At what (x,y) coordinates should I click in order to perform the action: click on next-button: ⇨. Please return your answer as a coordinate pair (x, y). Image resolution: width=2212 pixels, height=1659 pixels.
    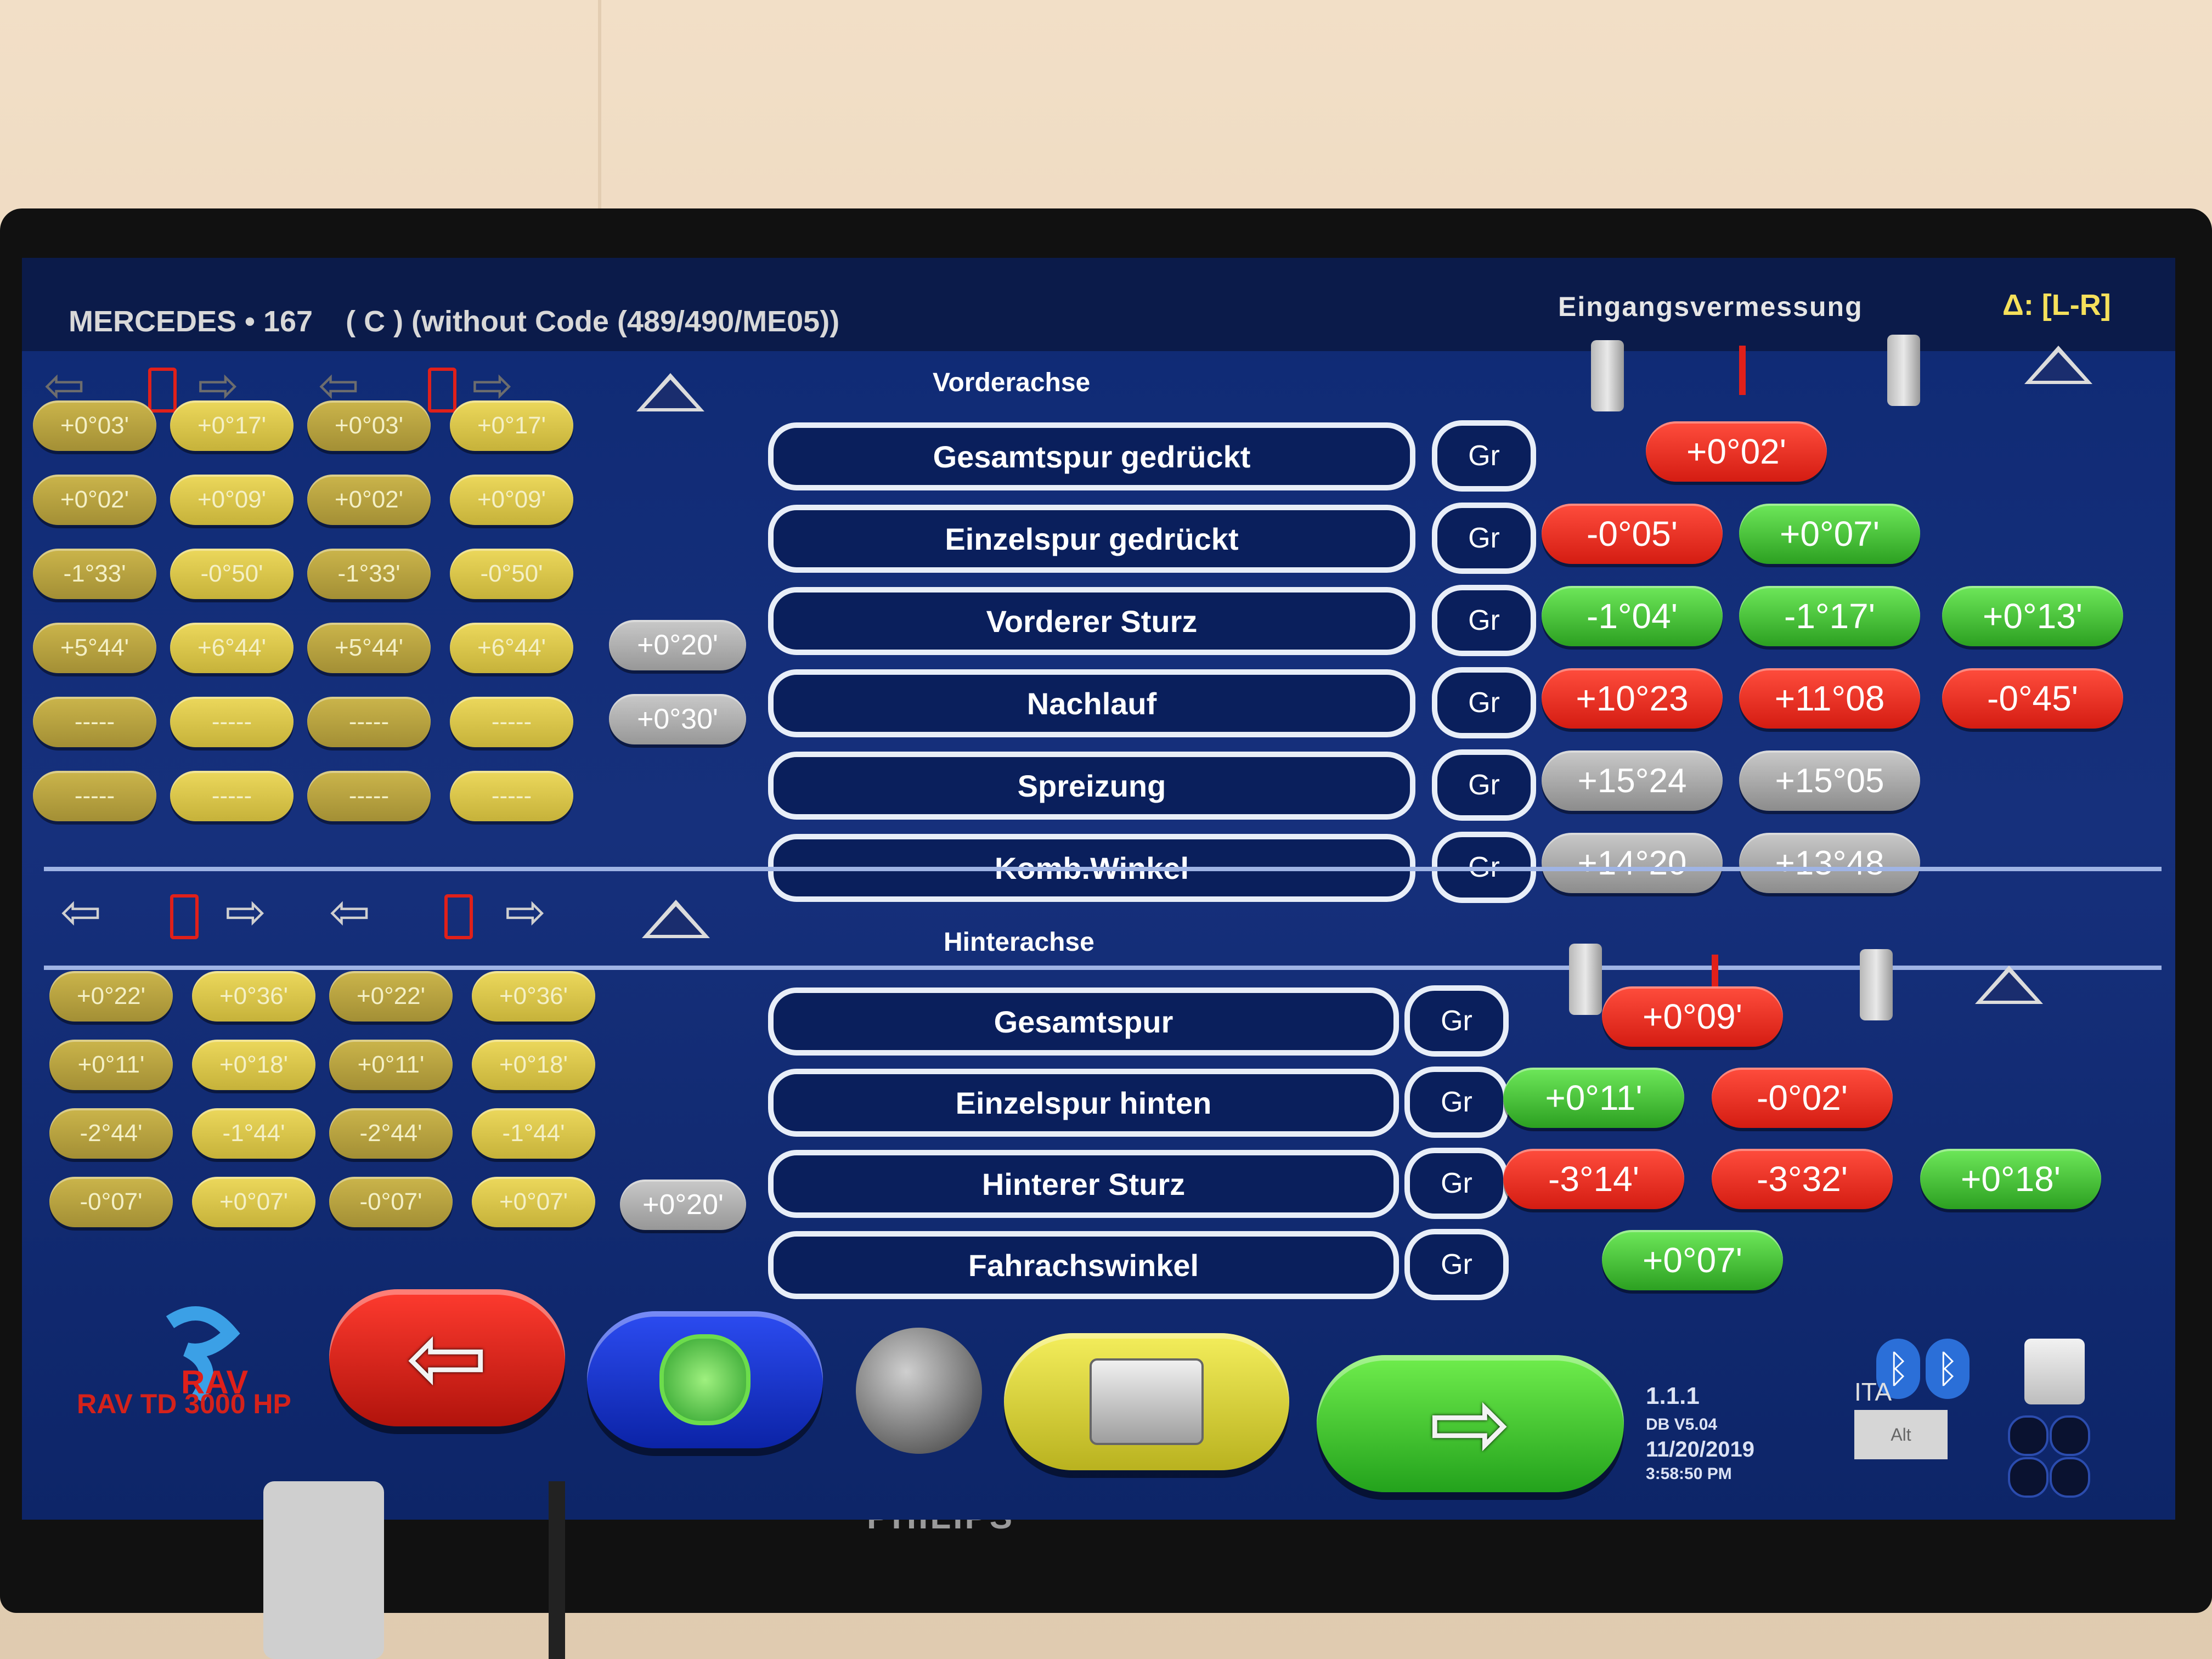
    Looking at the image, I should click on (1470, 1424).